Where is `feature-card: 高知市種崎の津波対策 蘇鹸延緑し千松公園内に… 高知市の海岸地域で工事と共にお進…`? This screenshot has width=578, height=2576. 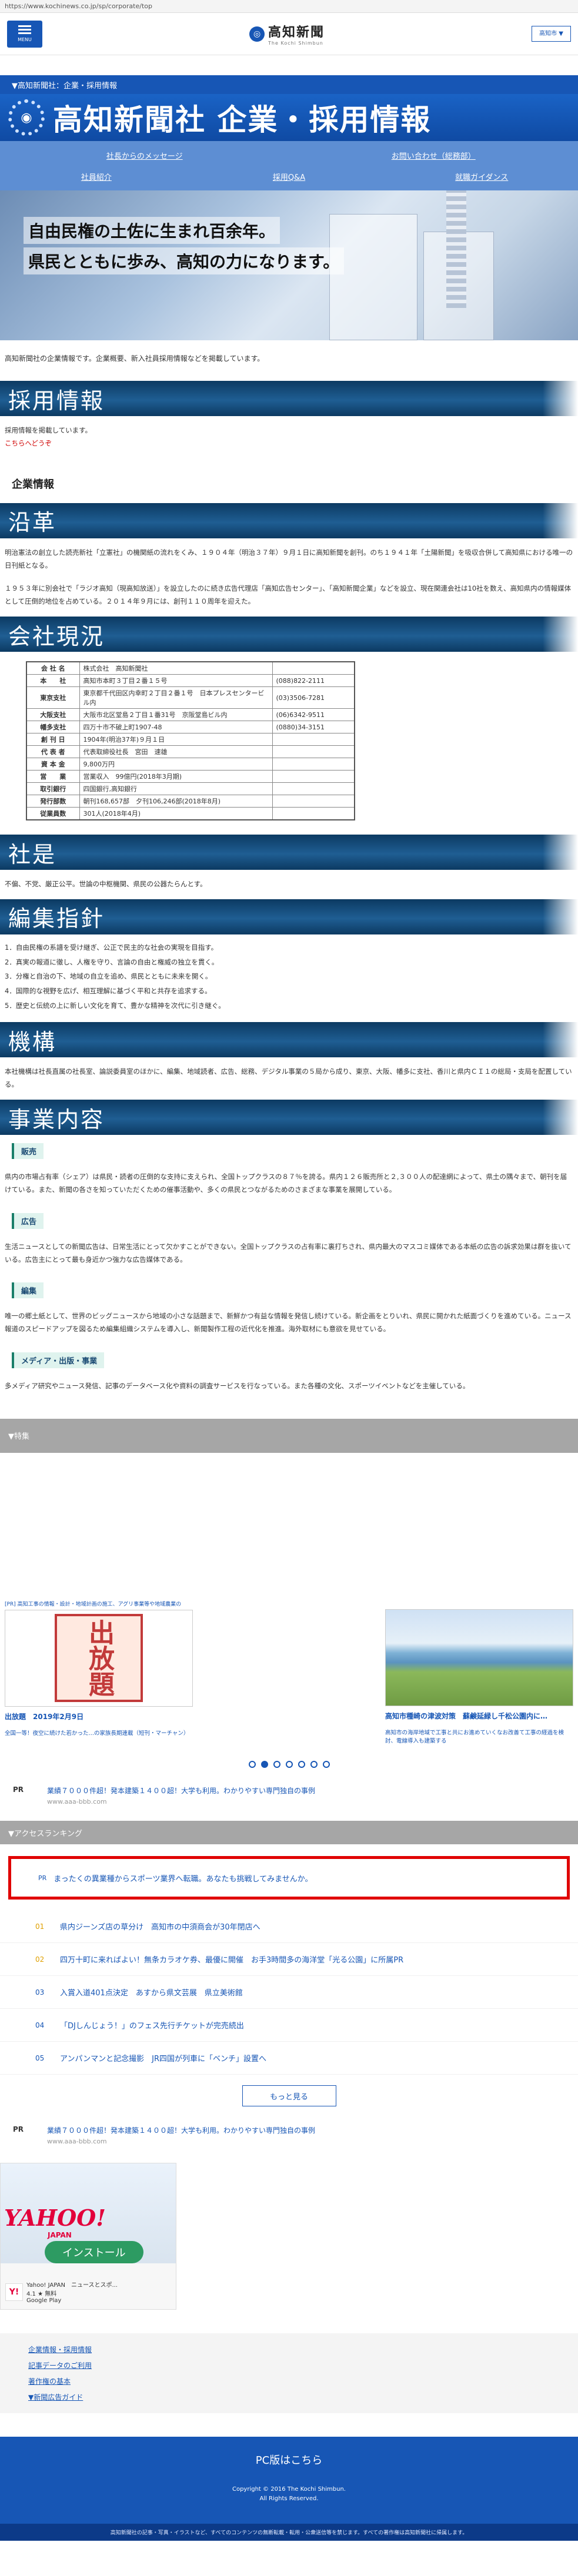
feature-card: 高知市種崎の津波対策 蘇鹸延緑し千松公園内に… 高知市の海岸地域で工事と共にお進… is located at coordinates (479, 1677).